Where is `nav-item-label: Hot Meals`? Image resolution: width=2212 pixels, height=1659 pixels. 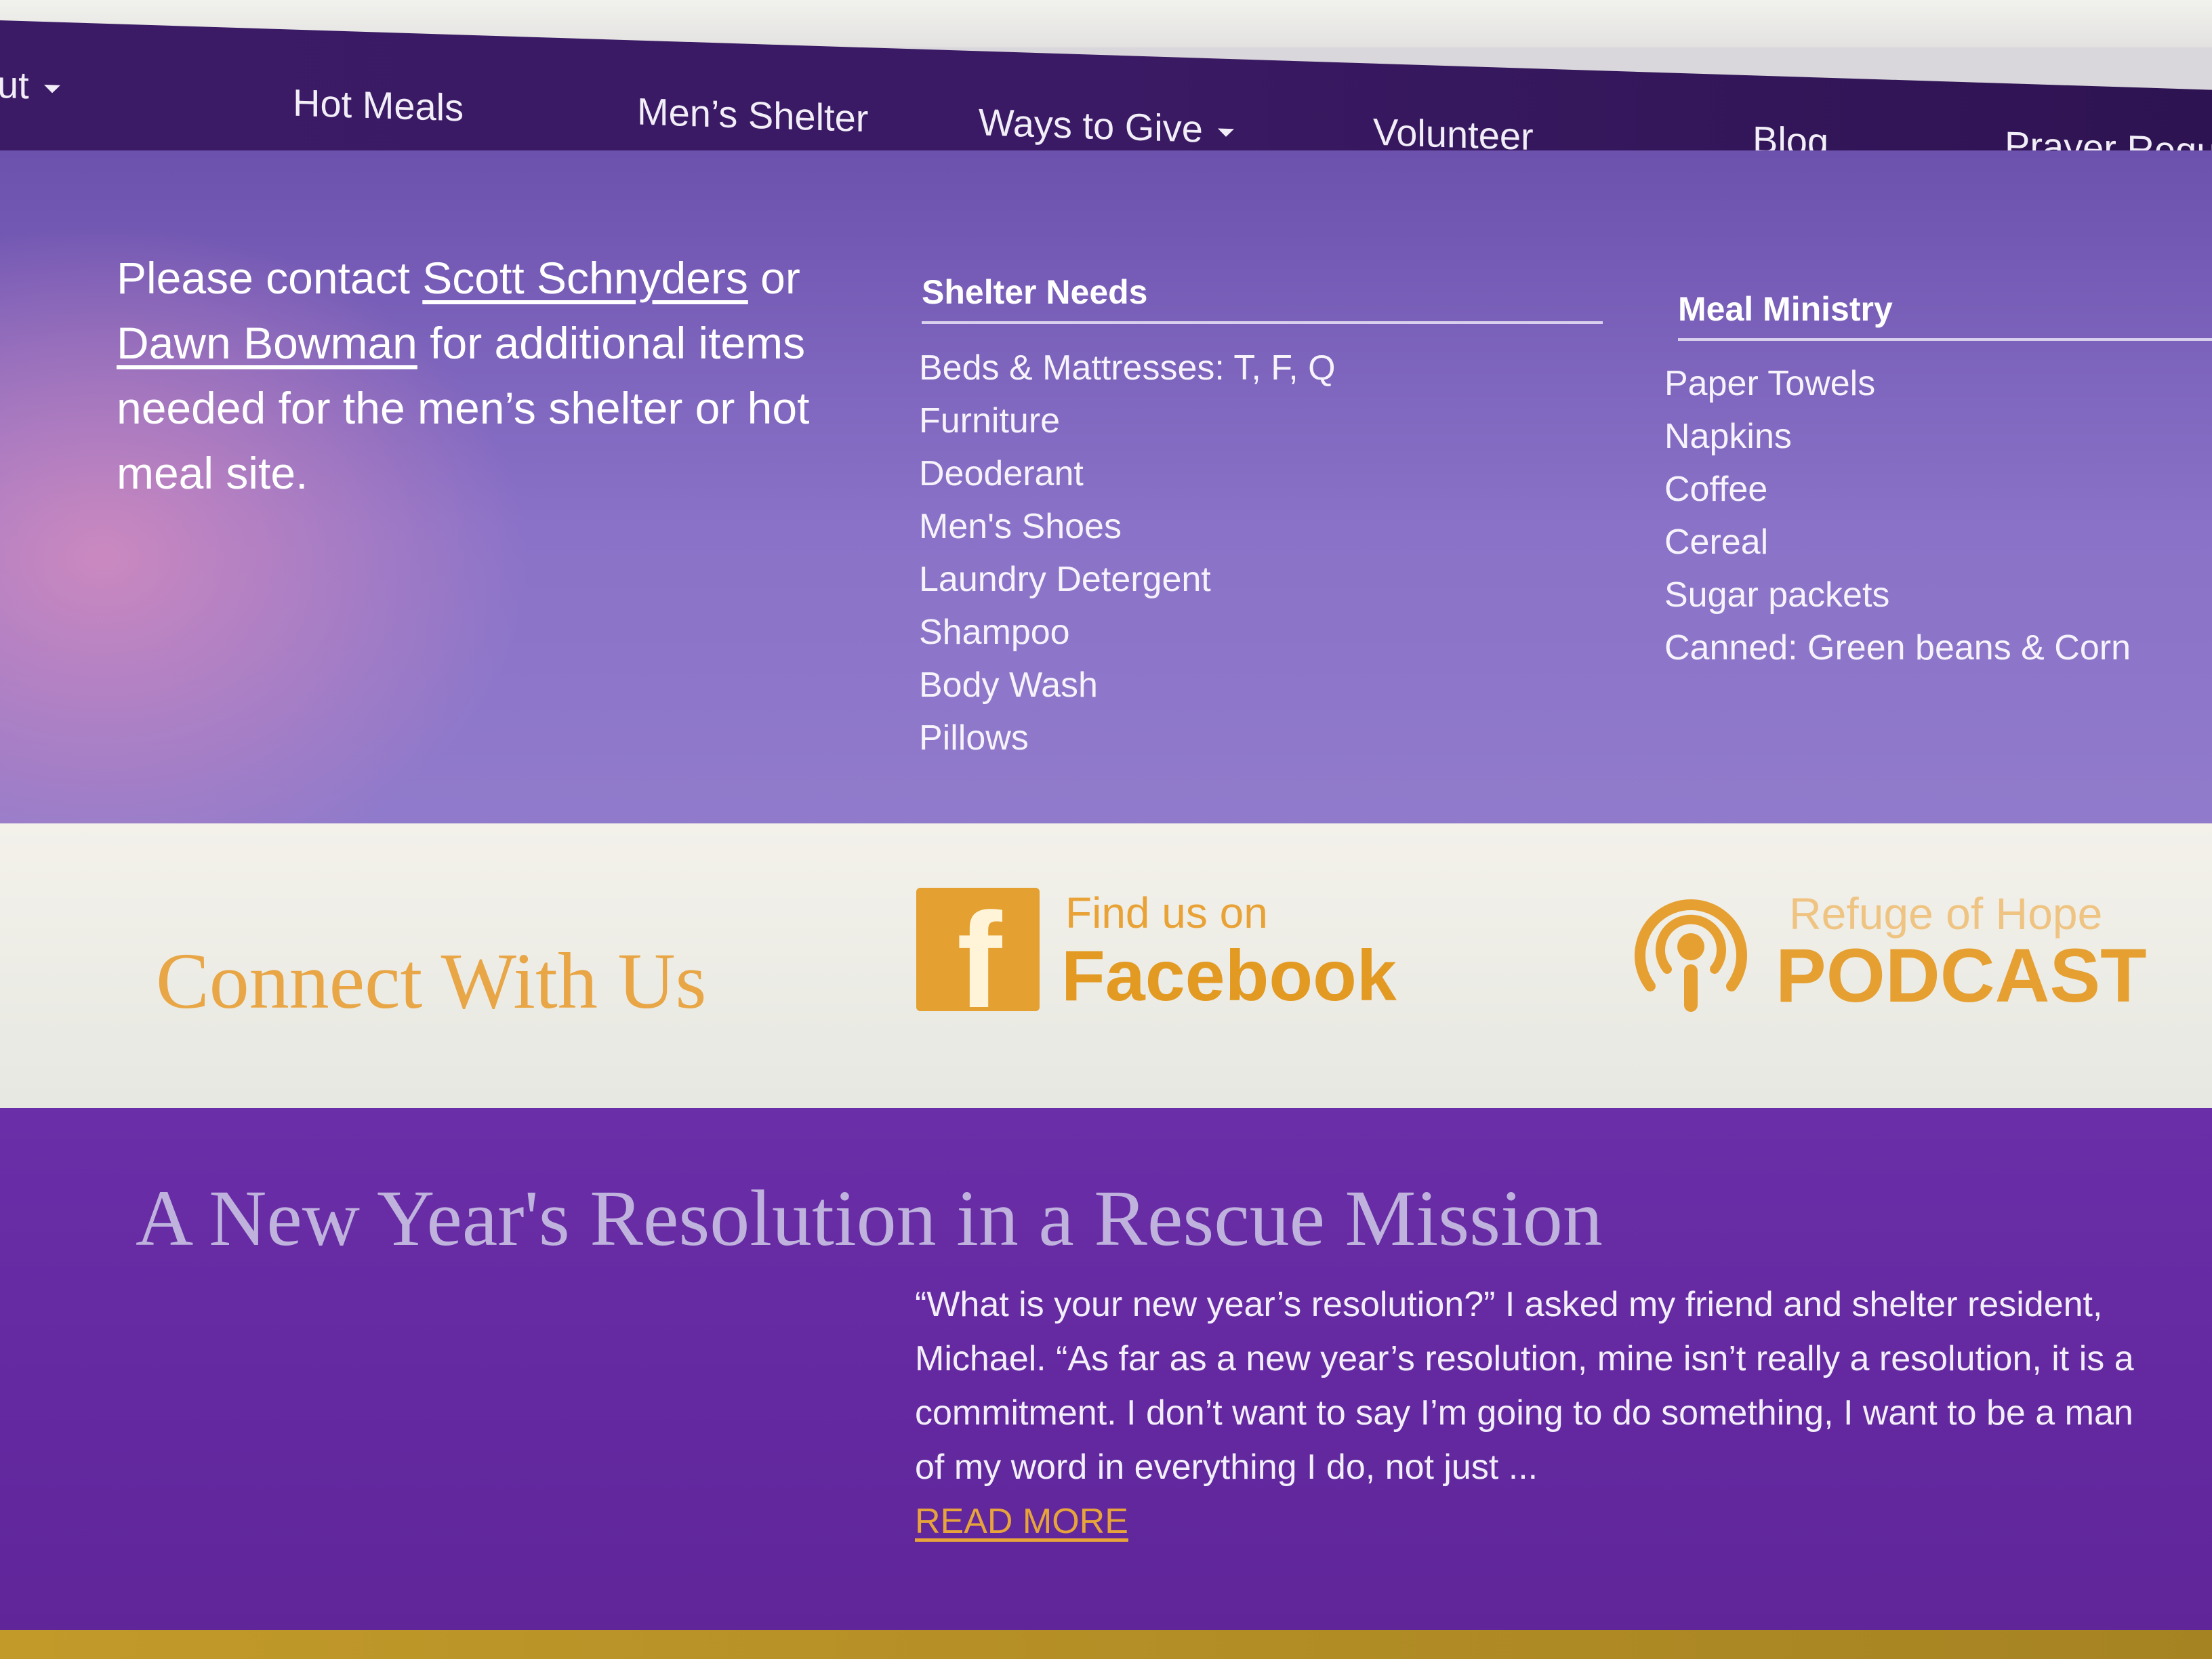 nav-item-label: Hot Meals is located at coordinates (378, 105).